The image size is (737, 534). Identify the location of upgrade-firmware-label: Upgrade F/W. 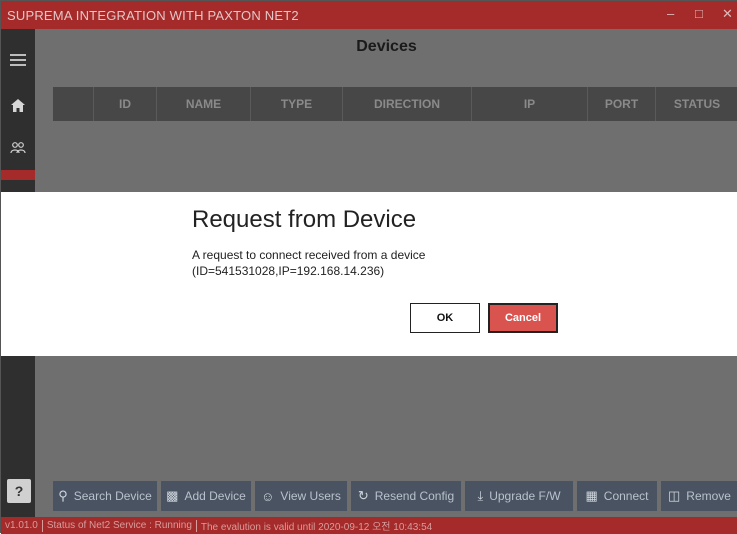
(525, 496).